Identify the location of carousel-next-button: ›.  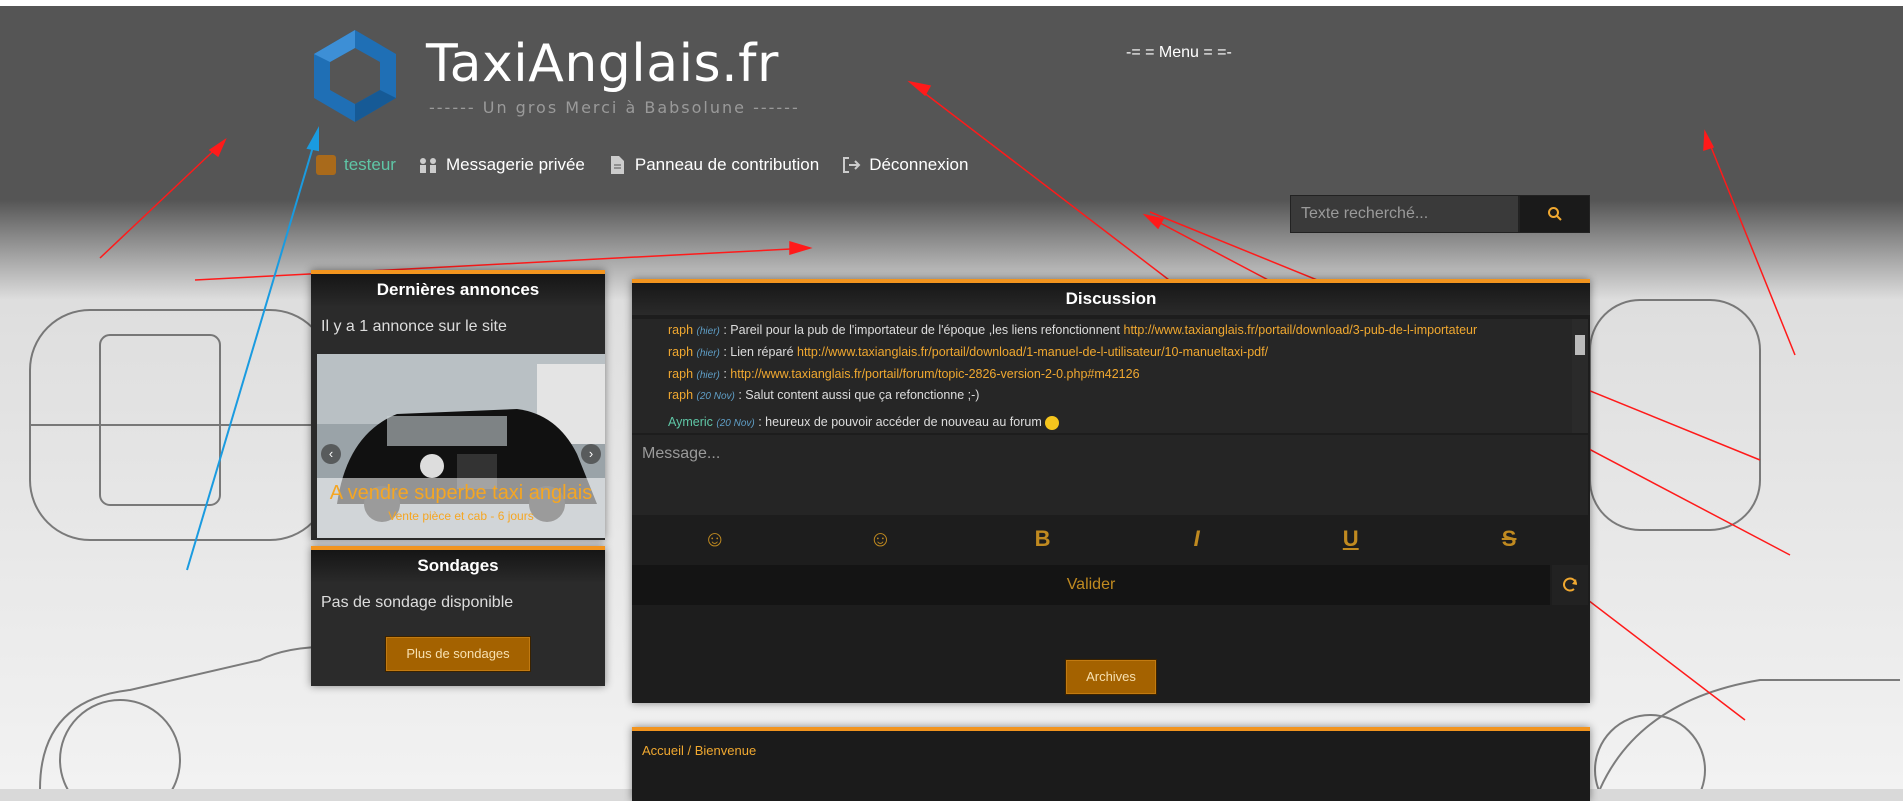
(591, 454).